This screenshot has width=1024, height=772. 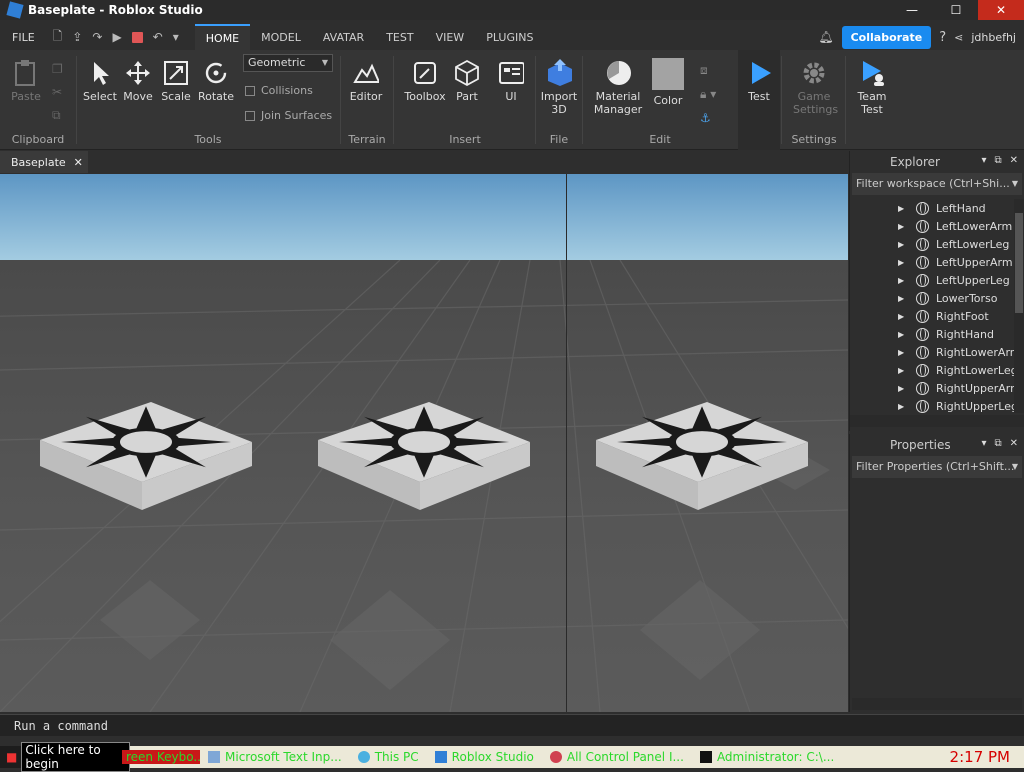 I want to click on collisions-checkbox, so click(x=250, y=90).